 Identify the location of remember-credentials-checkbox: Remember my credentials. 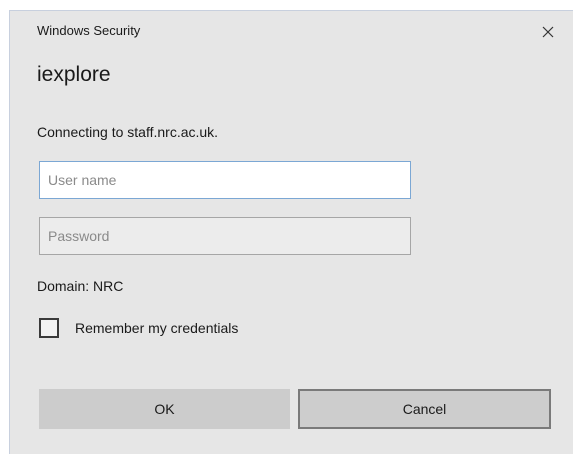
(138, 328).